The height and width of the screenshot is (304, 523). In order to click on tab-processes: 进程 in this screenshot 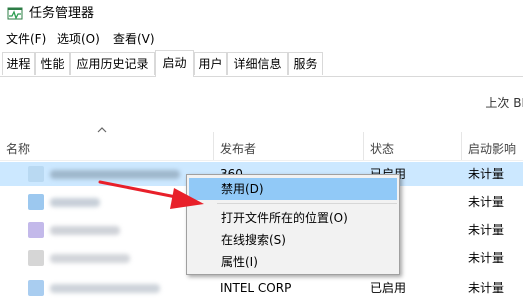, I will do `click(18, 63)`.